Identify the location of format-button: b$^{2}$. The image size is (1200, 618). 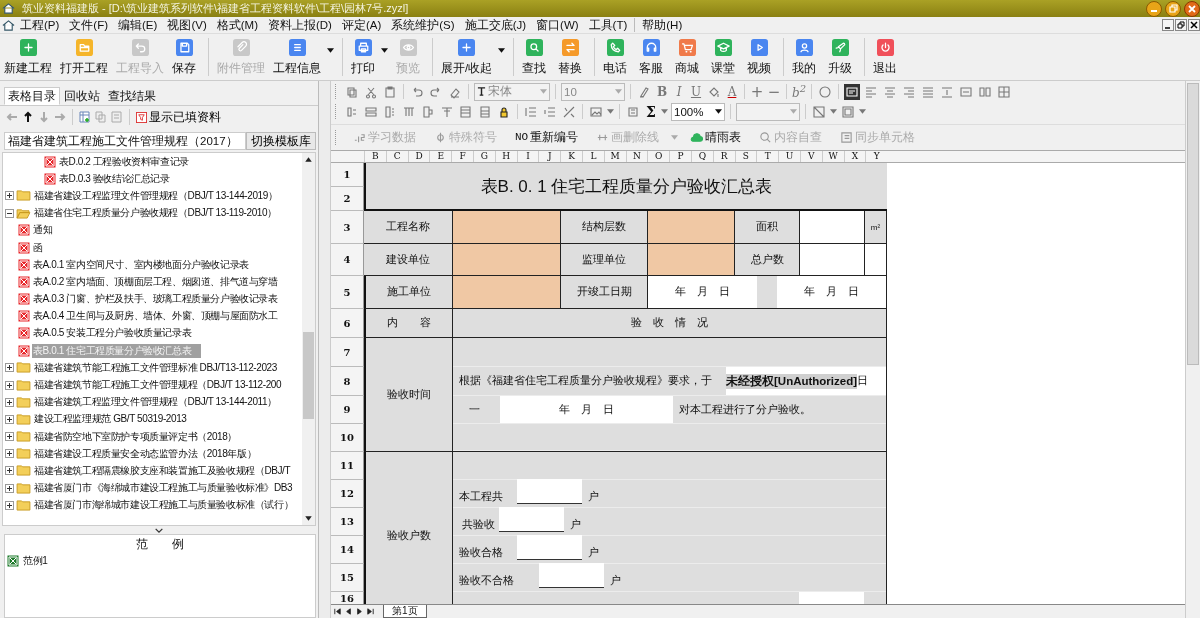
(799, 91).